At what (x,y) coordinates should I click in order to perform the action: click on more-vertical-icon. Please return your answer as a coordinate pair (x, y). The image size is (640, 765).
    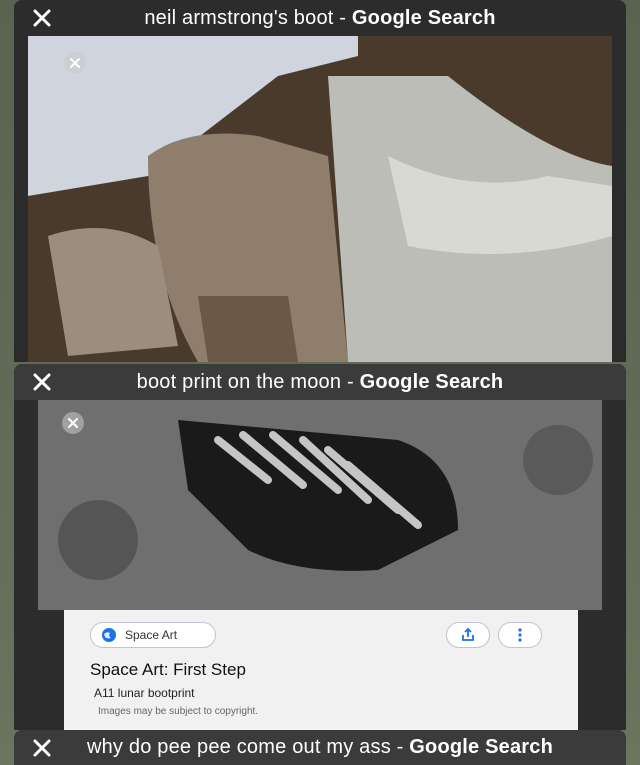
    Looking at the image, I should click on (520, 635).